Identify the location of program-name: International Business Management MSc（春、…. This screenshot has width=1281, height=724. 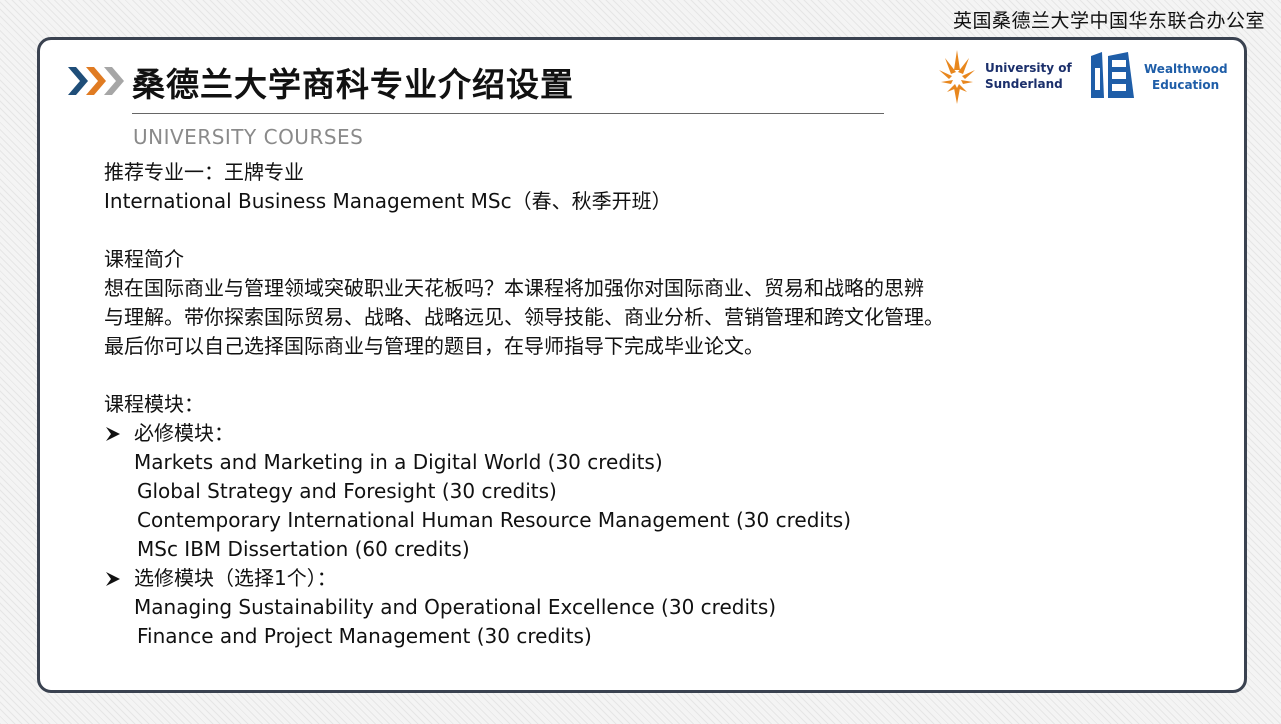
(388, 201).